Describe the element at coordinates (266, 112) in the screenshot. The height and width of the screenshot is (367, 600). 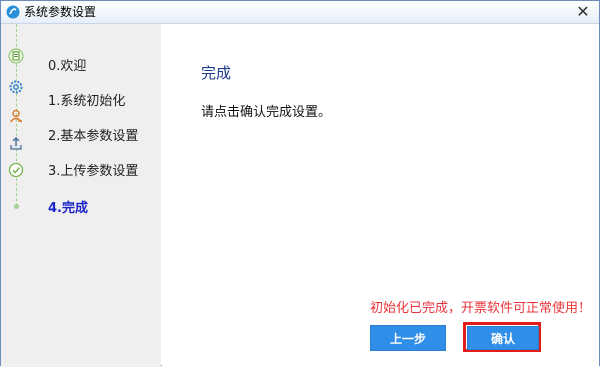
I see `instruction-text: 请点击确认完成设置。` at that location.